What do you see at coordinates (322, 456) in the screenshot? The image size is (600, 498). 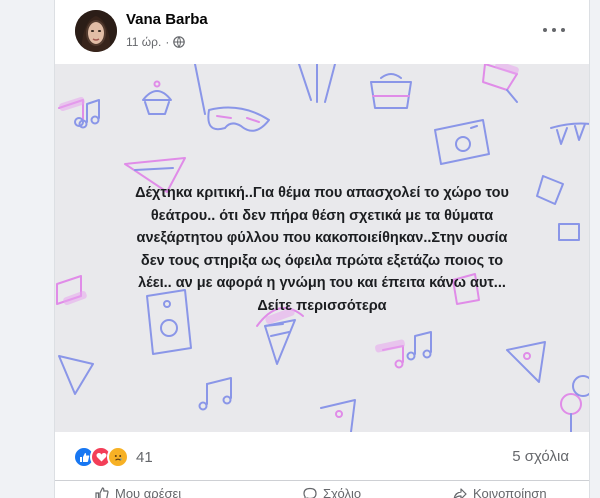 I see `post-footer: 41 5 σχόλια` at bounding box center [322, 456].